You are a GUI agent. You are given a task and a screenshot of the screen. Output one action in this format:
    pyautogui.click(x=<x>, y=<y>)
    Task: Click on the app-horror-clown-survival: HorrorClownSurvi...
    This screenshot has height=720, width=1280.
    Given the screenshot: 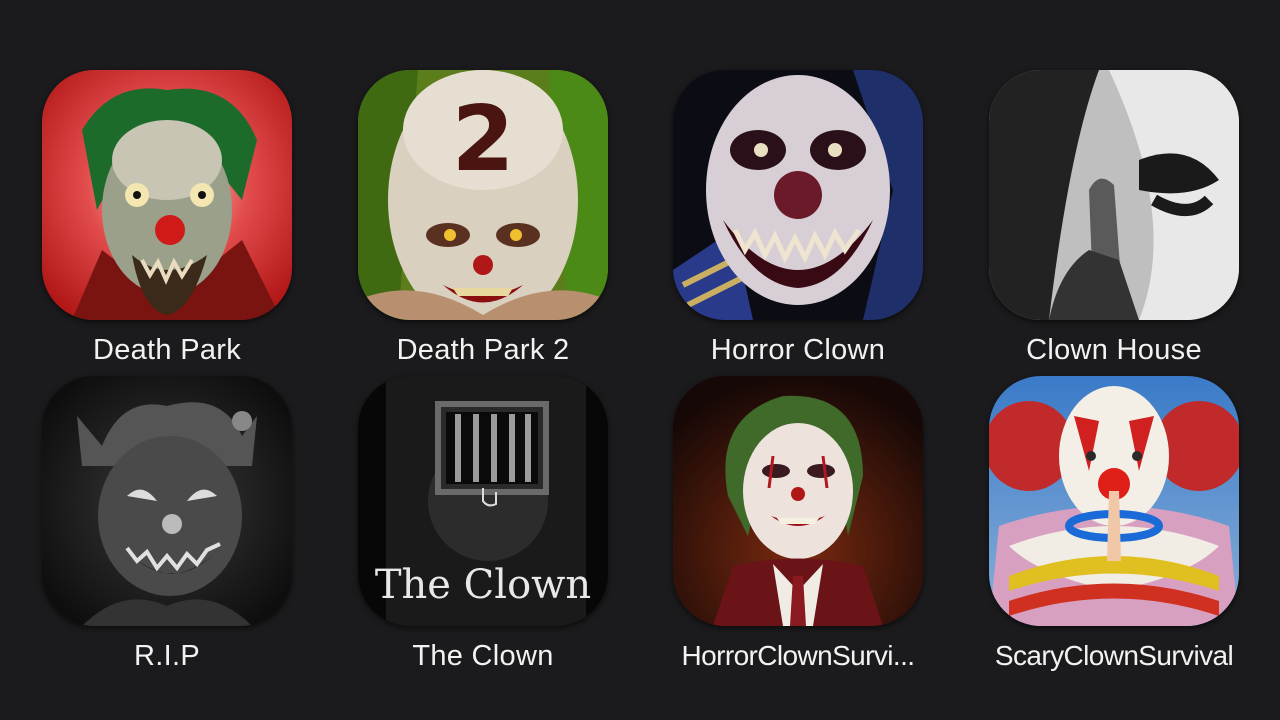 What is the action you would take?
    pyautogui.click(x=798, y=526)
    